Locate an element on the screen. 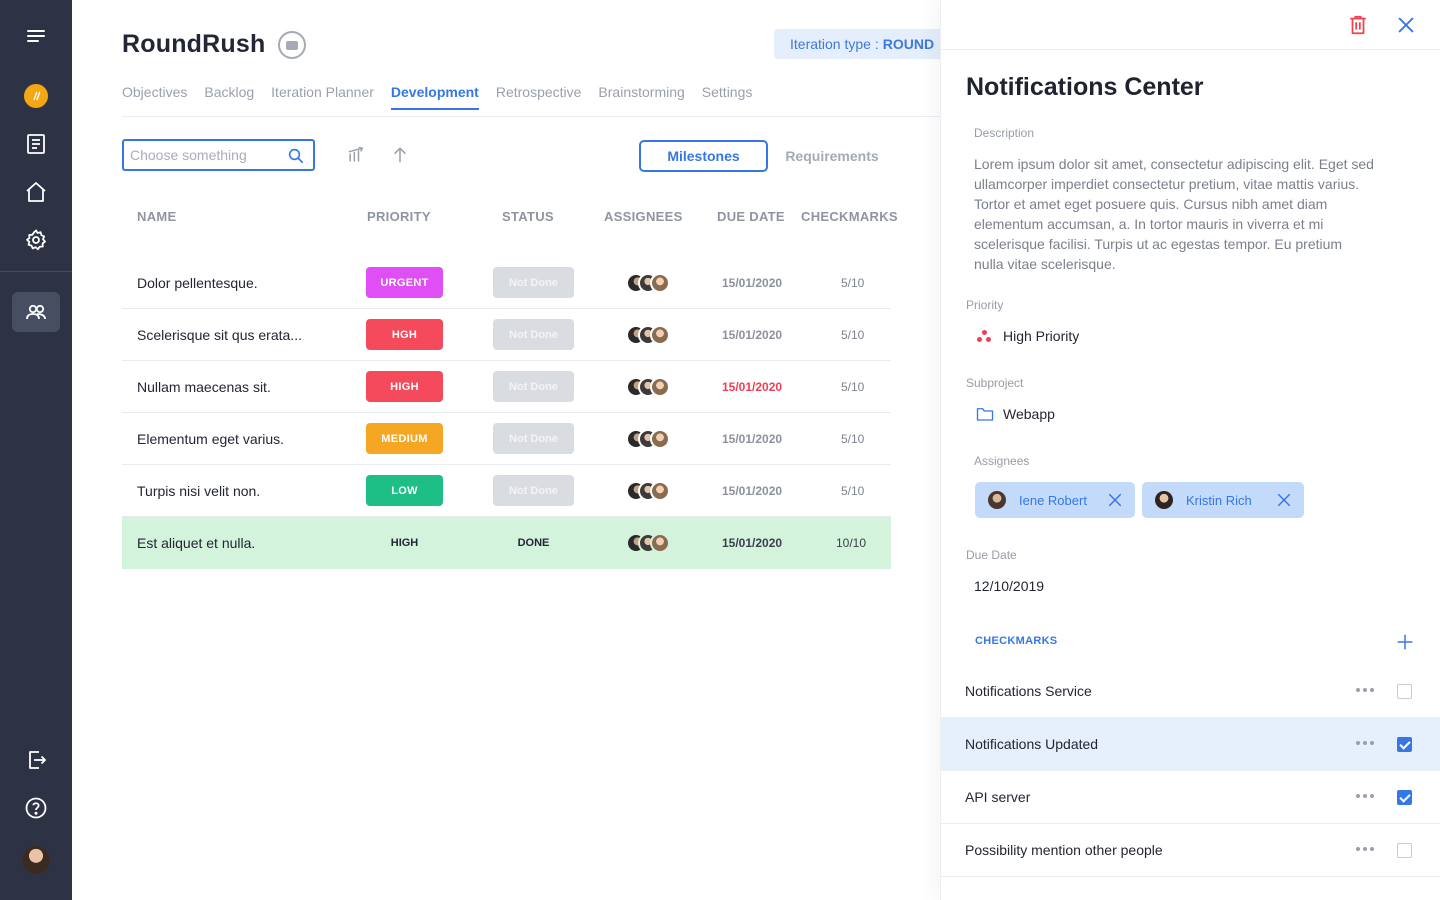 The image size is (1440, 900). tab-retrospective: Retrospective is located at coordinates (539, 97).